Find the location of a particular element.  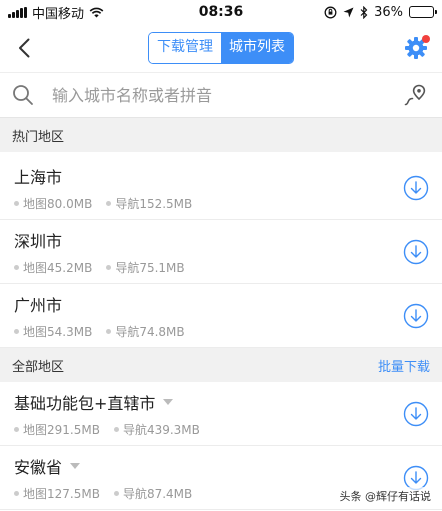

list-item: 深圳市 地图45.2MB 导航75.1MB is located at coordinates (221, 252).